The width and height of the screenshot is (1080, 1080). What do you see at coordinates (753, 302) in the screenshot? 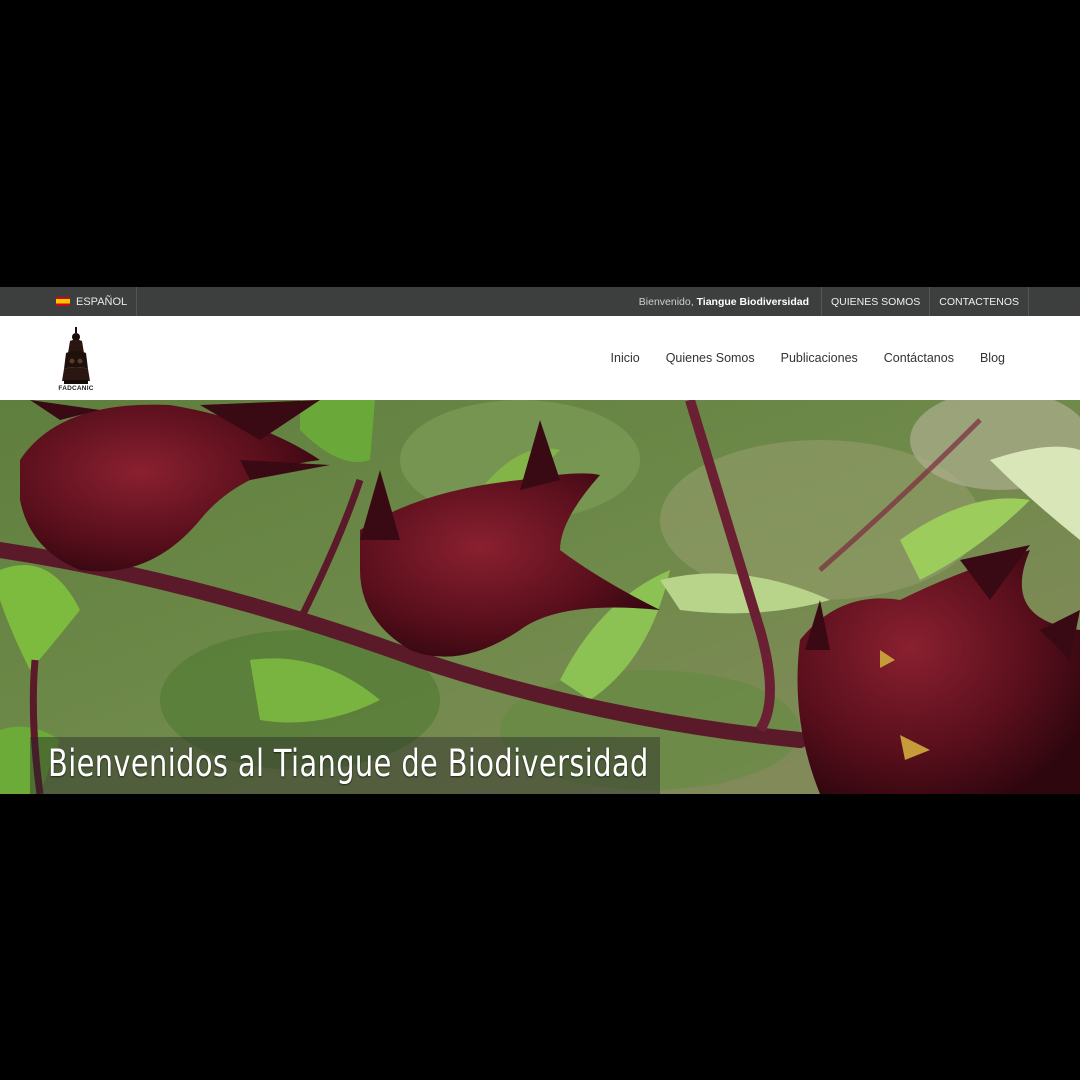
I see `welcome-user: Tiangue Biodiversidad` at bounding box center [753, 302].